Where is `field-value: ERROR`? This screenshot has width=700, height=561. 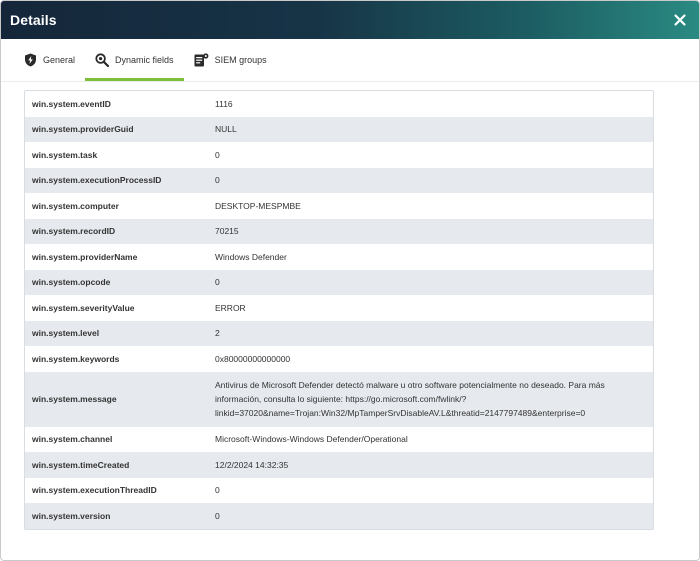 field-value: ERROR is located at coordinates (230, 307).